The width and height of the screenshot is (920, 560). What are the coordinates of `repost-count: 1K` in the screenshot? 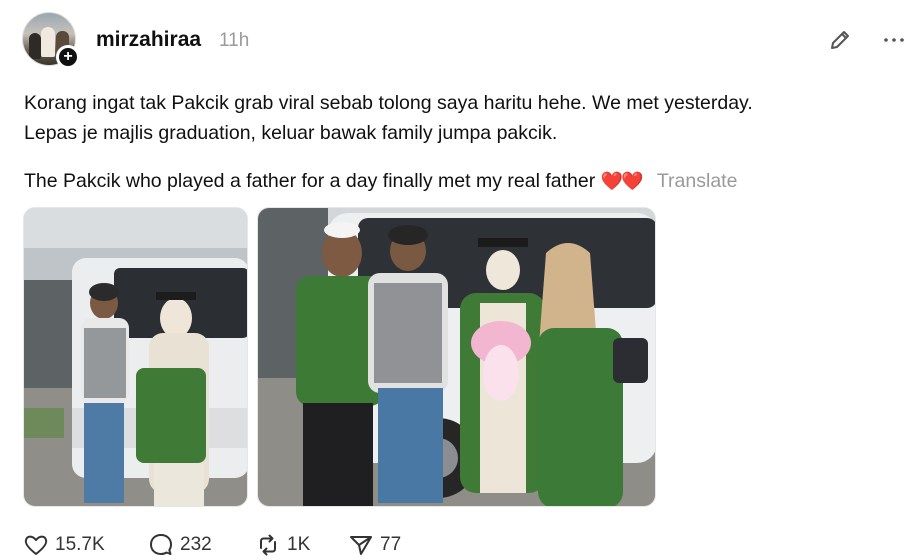 It's located at (299, 544).